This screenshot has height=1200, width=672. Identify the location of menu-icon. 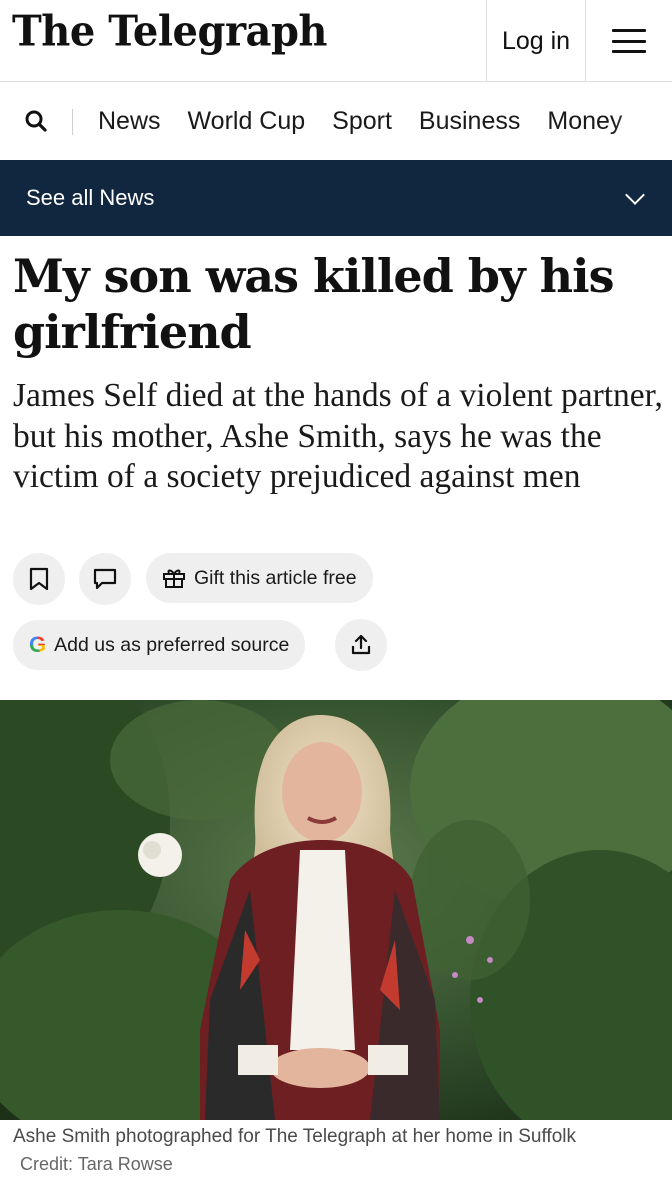
(629, 41).